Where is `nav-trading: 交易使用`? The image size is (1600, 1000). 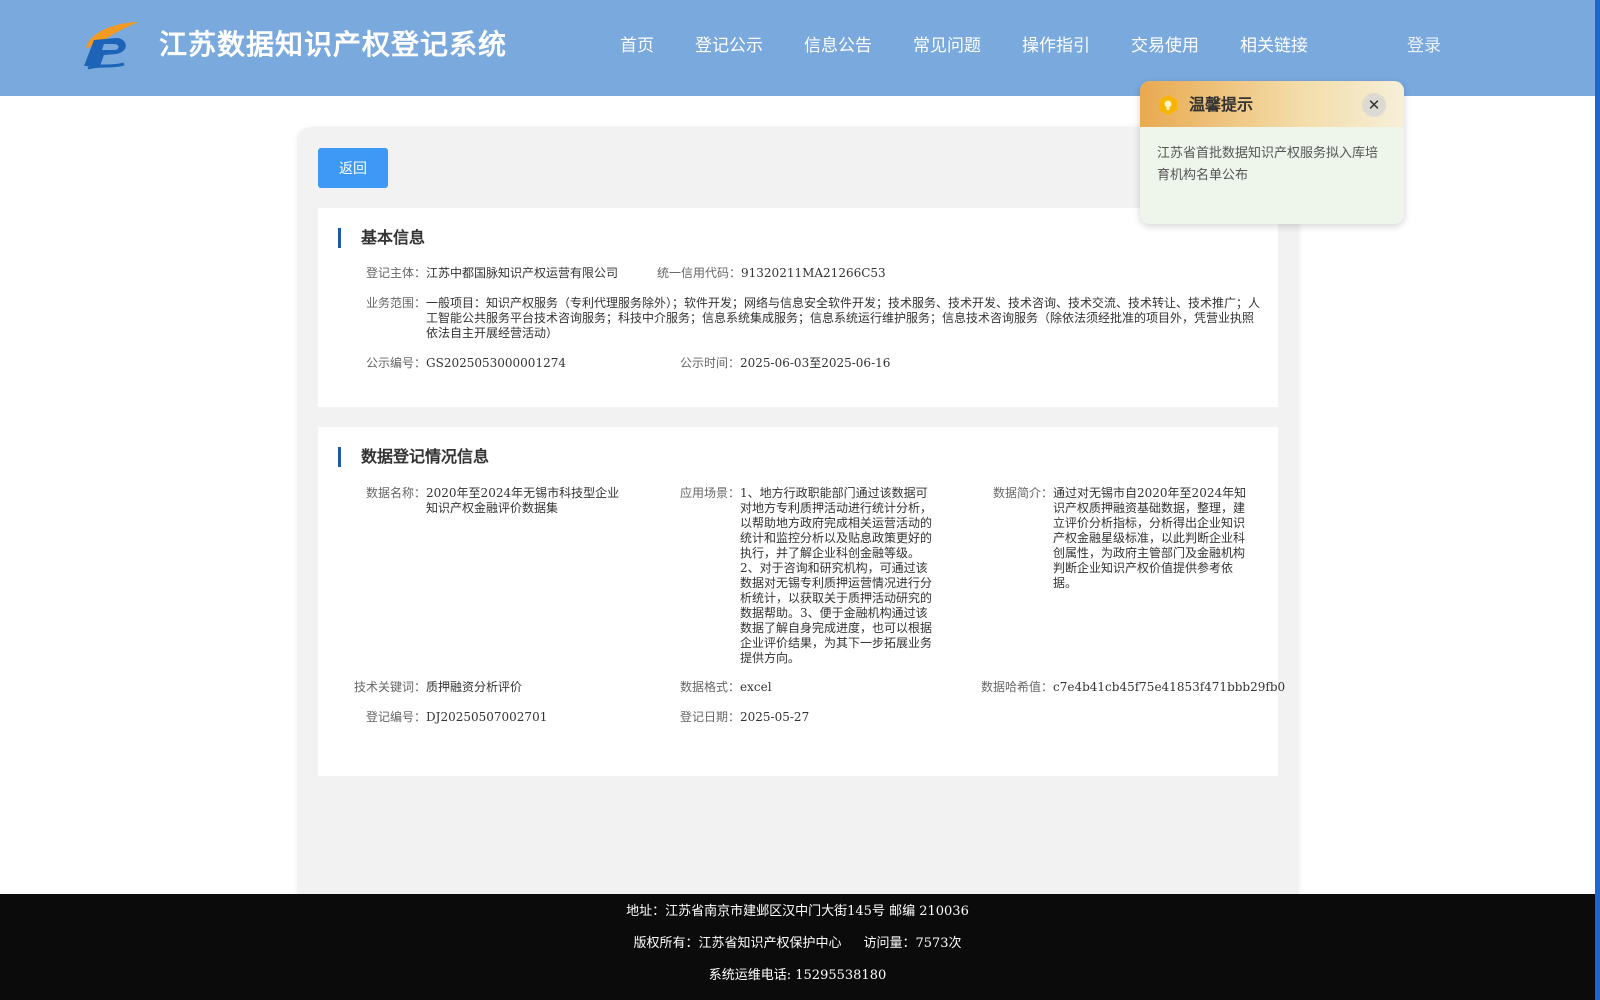 nav-trading: 交易使用 is located at coordinates (1165, 46).